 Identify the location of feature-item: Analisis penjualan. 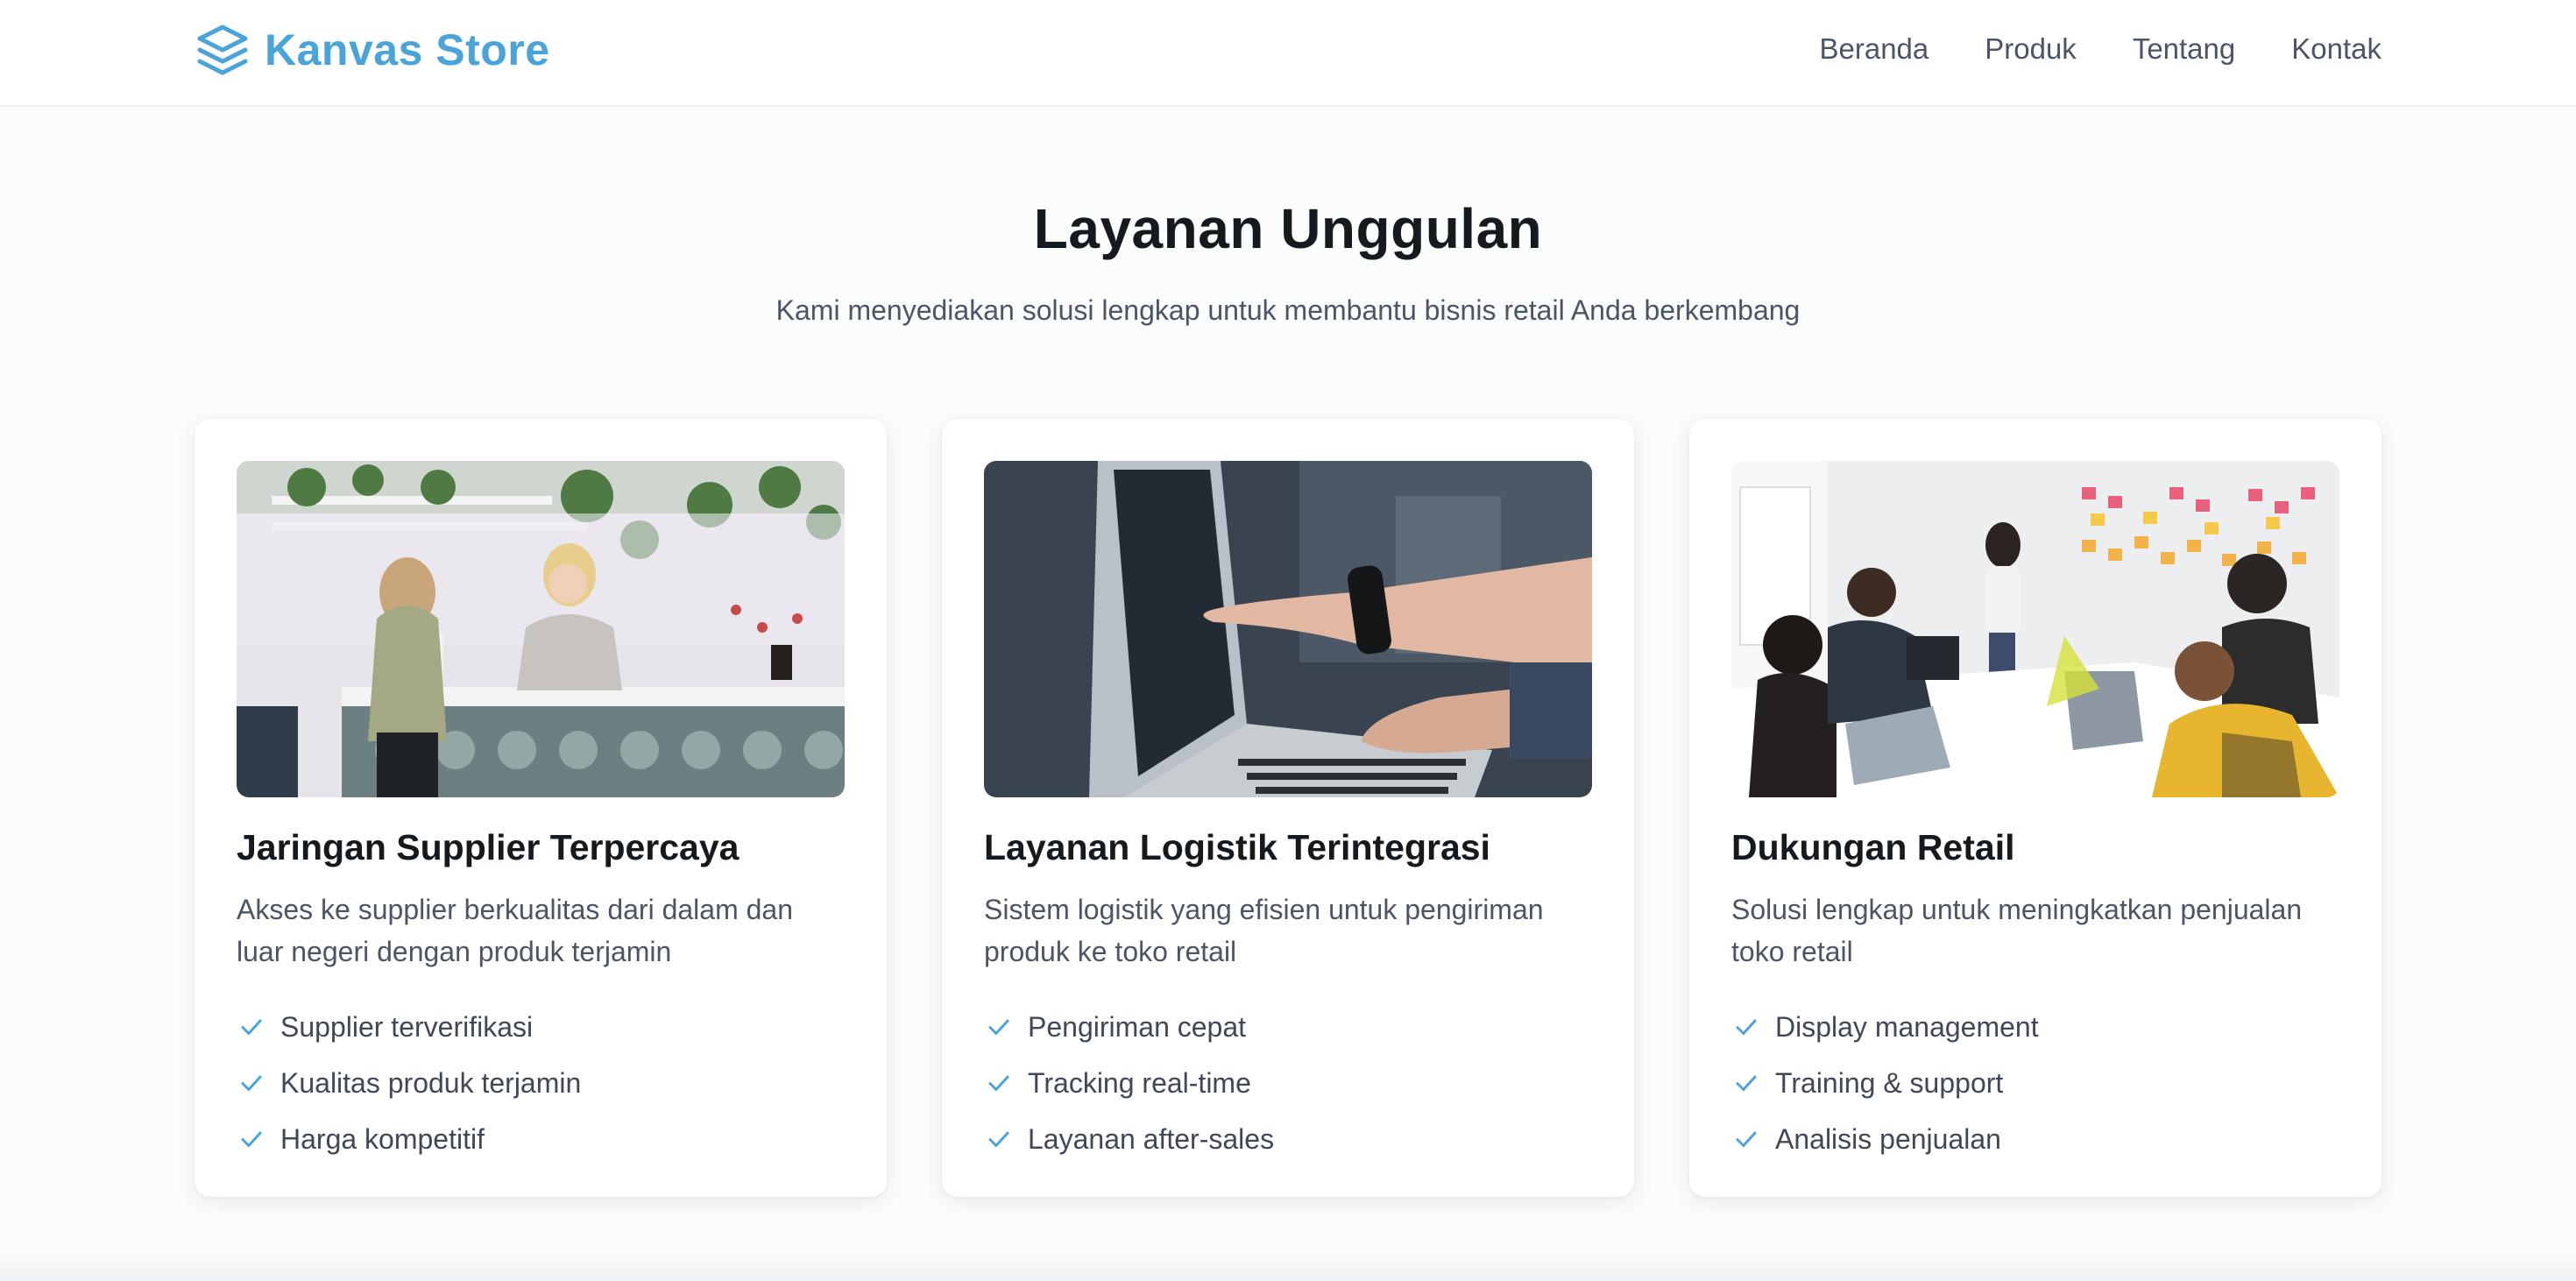
(2035, 1139).